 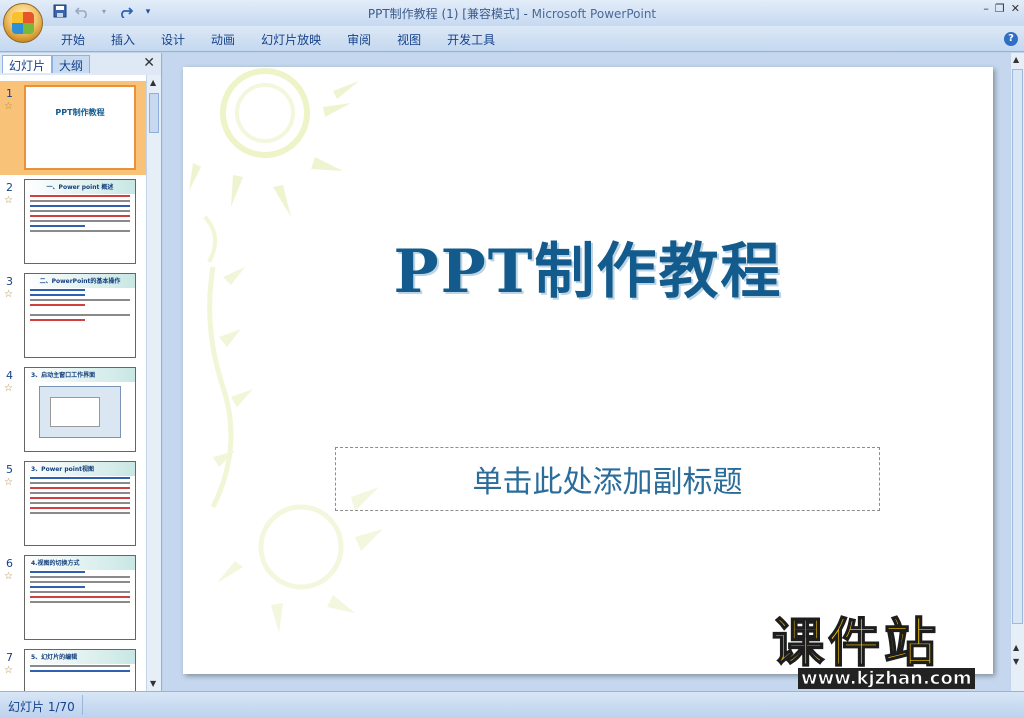 I want to click on thumbnails-scrollbar: ▲ ▼, so click(x=153, y=383).